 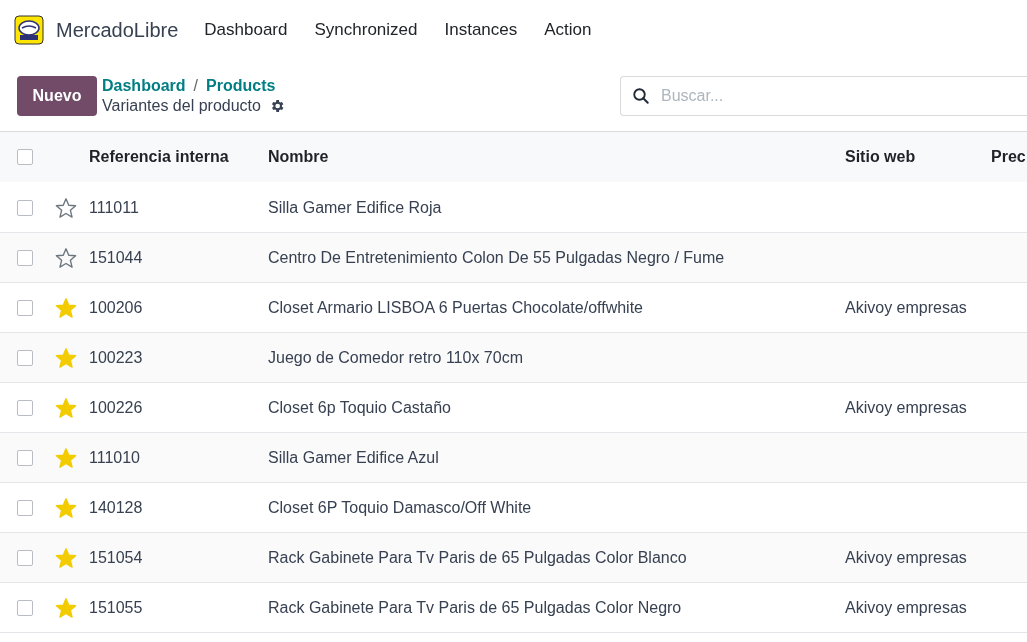 I want to click on table-cell-text: Juego de Comedor retro 110x 70cm, so click(x=396, y=357).